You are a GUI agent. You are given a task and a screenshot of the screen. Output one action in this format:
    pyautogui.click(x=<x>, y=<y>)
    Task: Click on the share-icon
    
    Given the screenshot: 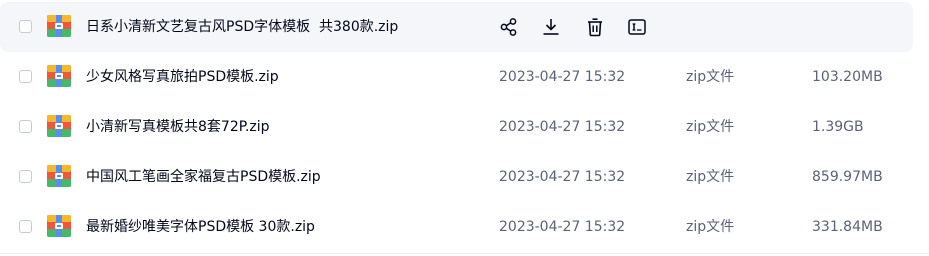 What is the action you would take?
    pyautogui.click(x=509, y=27)
    